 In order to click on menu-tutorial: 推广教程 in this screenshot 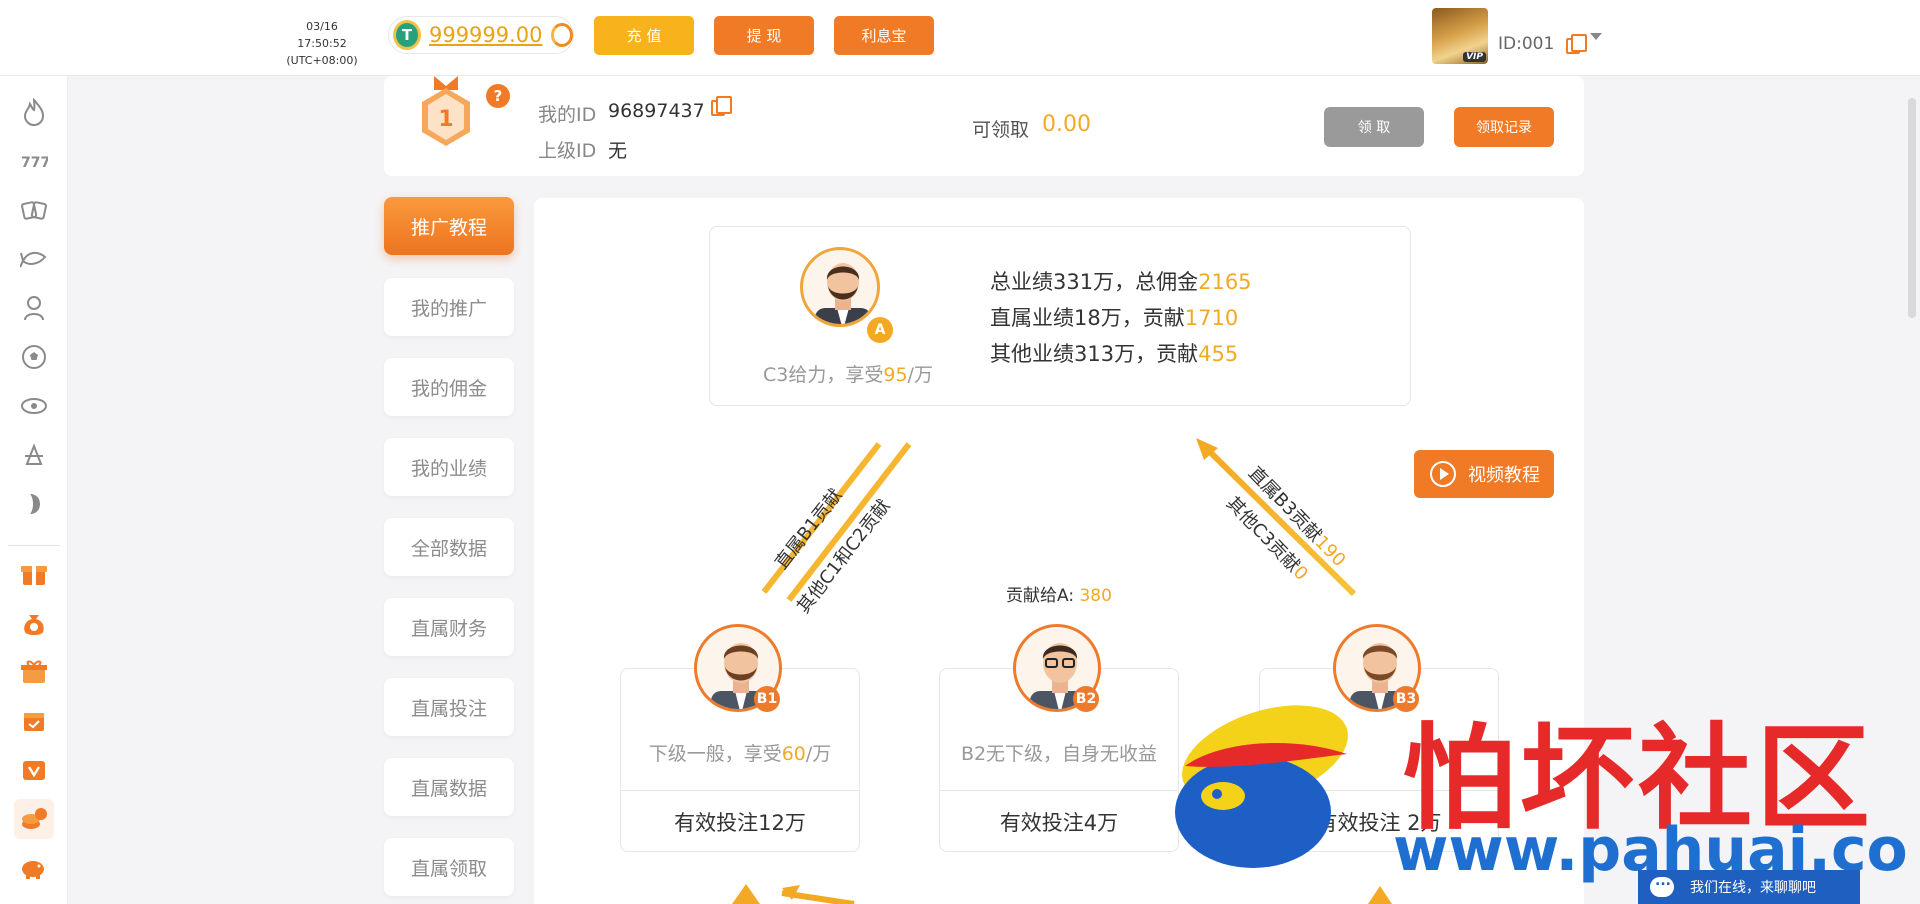, I will do `click(449, 226)`.